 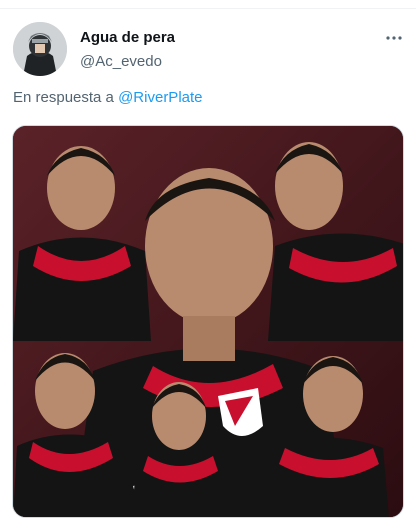 What do you see at coordinates (121, 61) in the screenshot?
I see `user-handle: @Ac_evedo` at bounding box center [121, 61].